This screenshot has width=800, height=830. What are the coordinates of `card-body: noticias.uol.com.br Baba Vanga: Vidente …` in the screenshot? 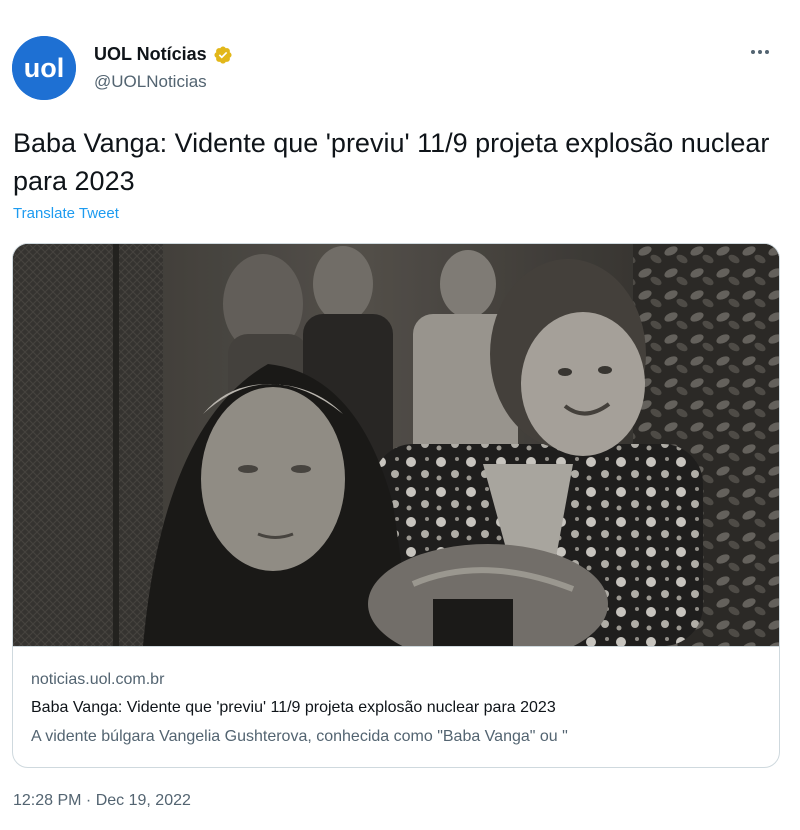 It's located at (396, 706).